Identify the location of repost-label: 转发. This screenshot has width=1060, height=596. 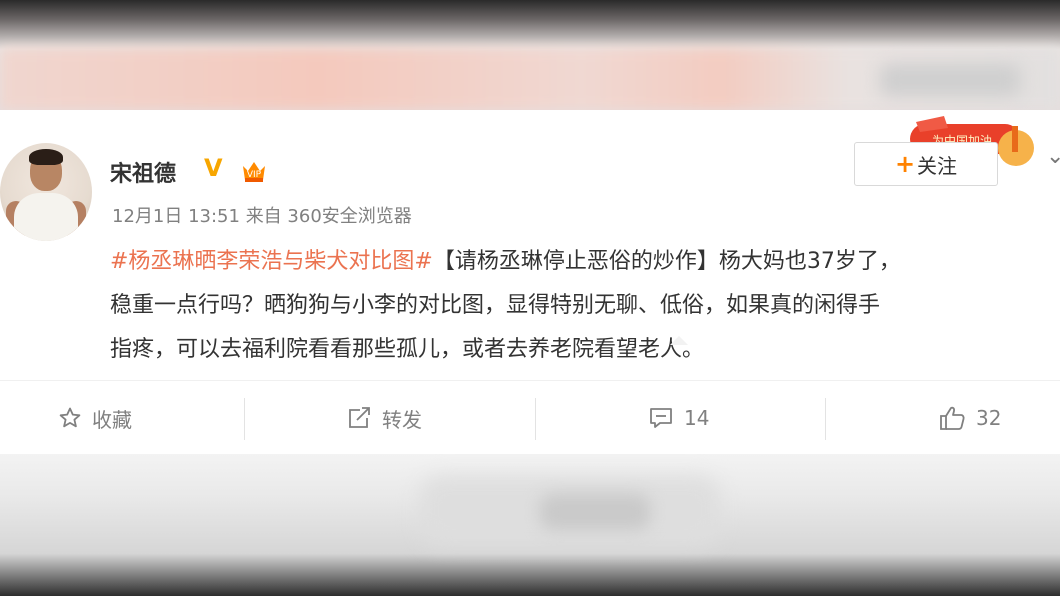
(402, 419).